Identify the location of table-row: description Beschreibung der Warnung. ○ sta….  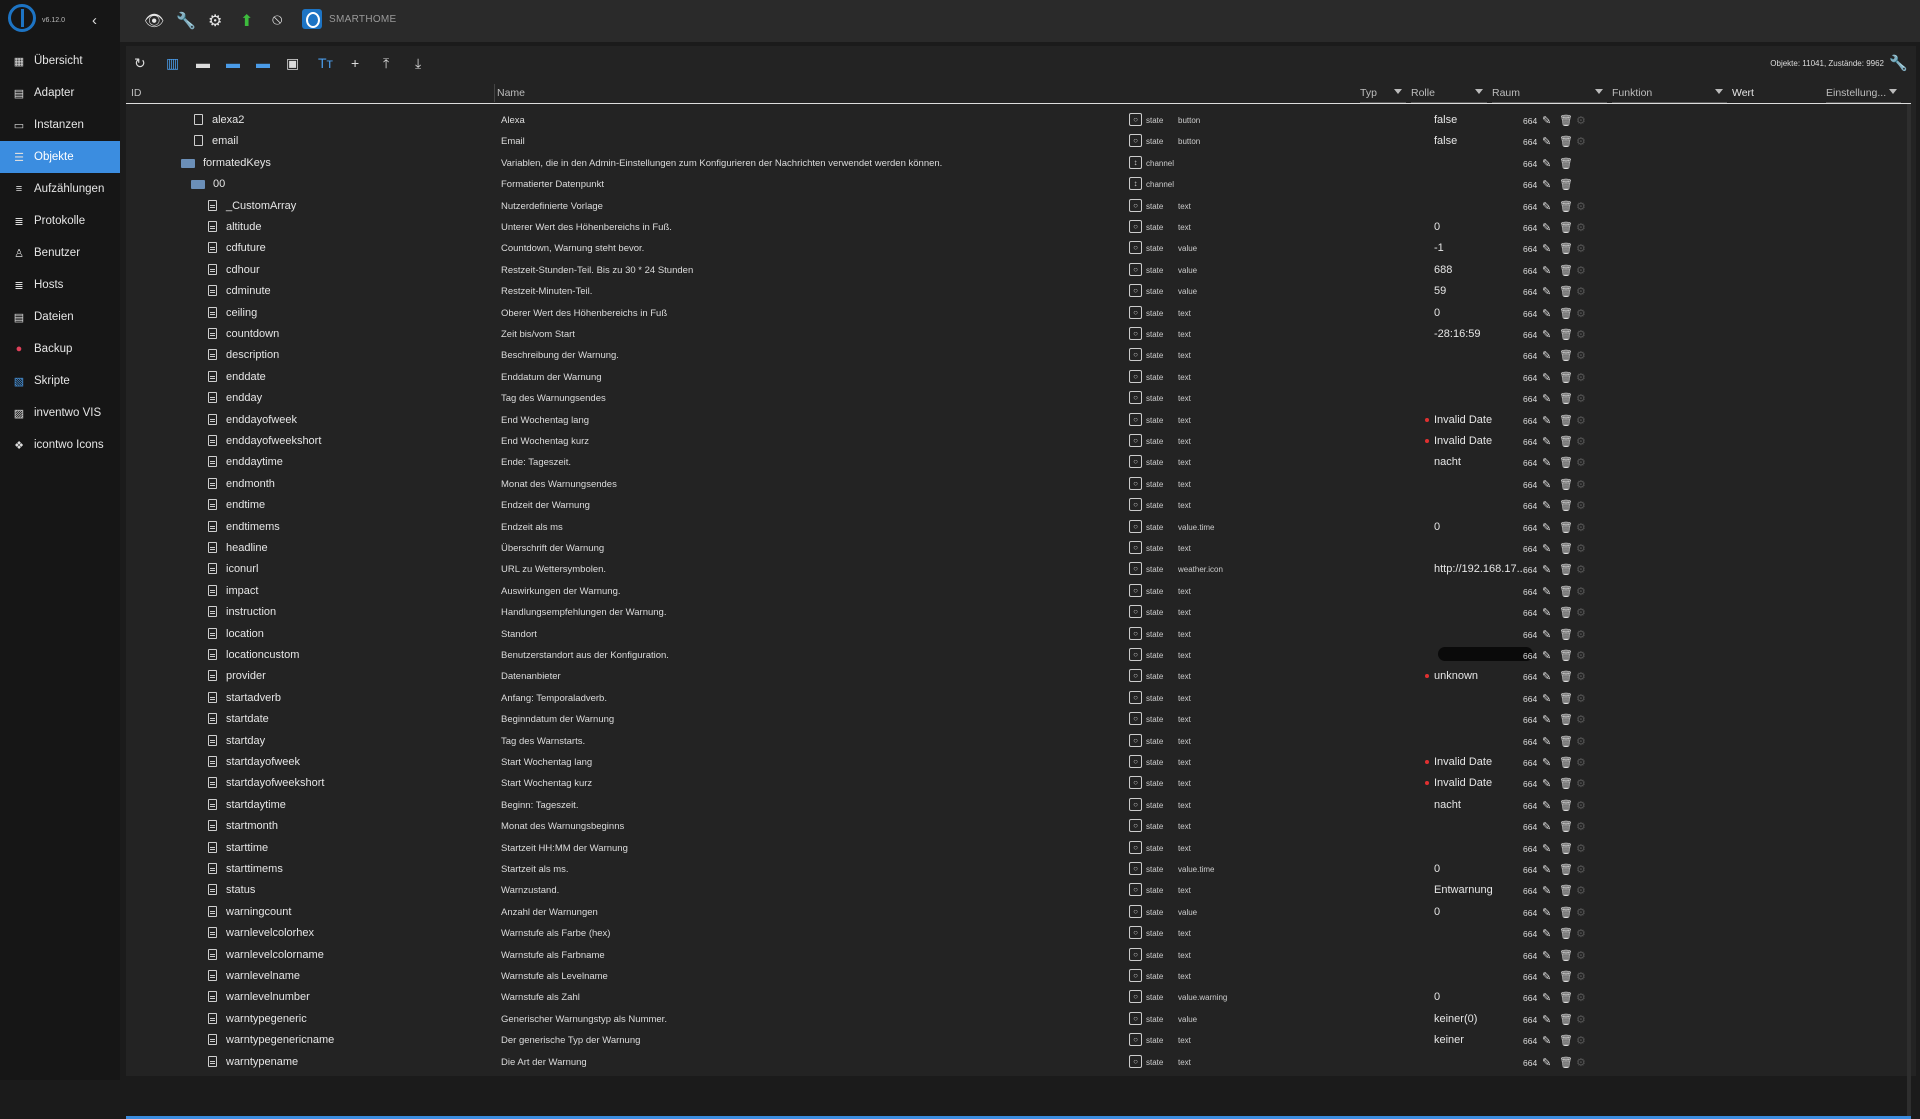
(1018, 355).